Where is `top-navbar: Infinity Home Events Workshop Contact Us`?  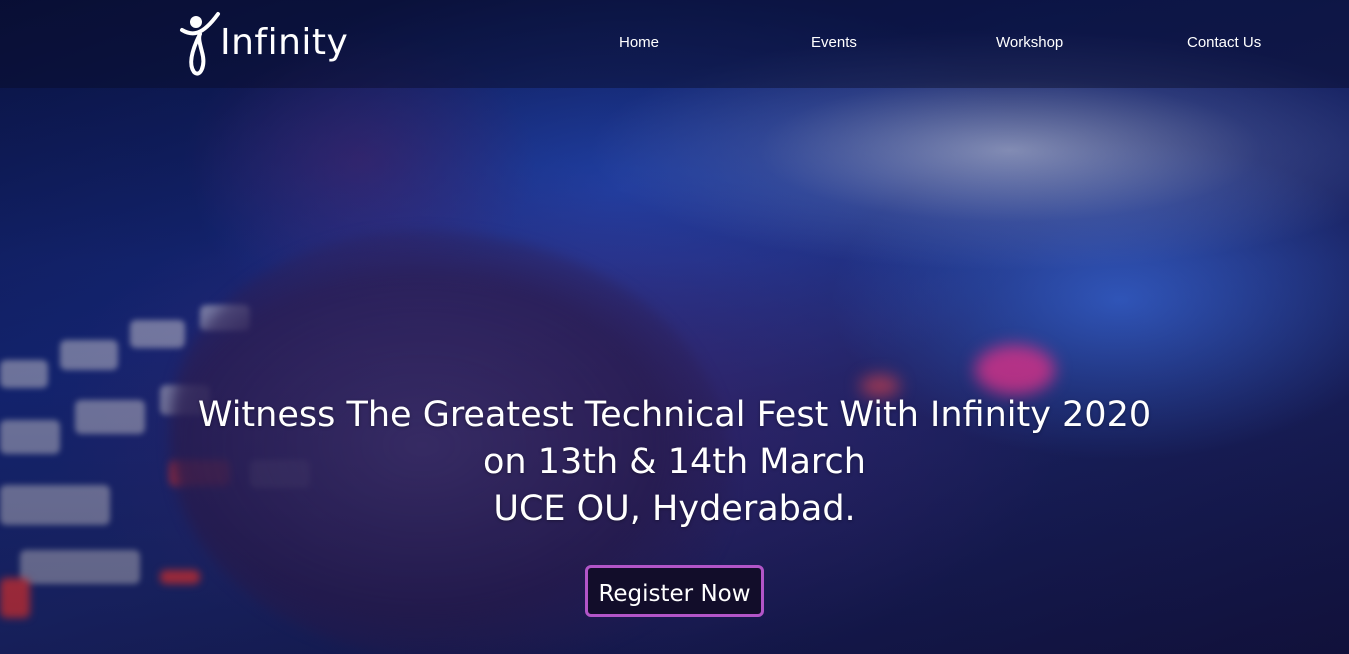 top-navbar: Infinity Home Events Workshop Contact Us is located at coordinates (674, 44).